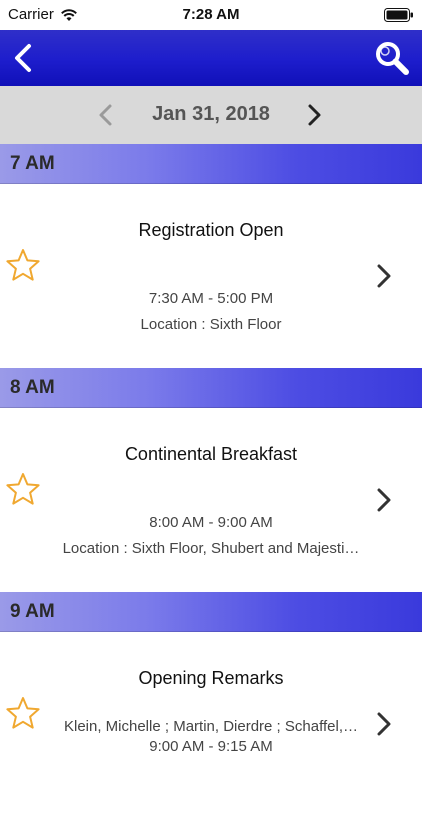  I want to click on status-bar: Carrier 7:28 AM, so click(211, 15).